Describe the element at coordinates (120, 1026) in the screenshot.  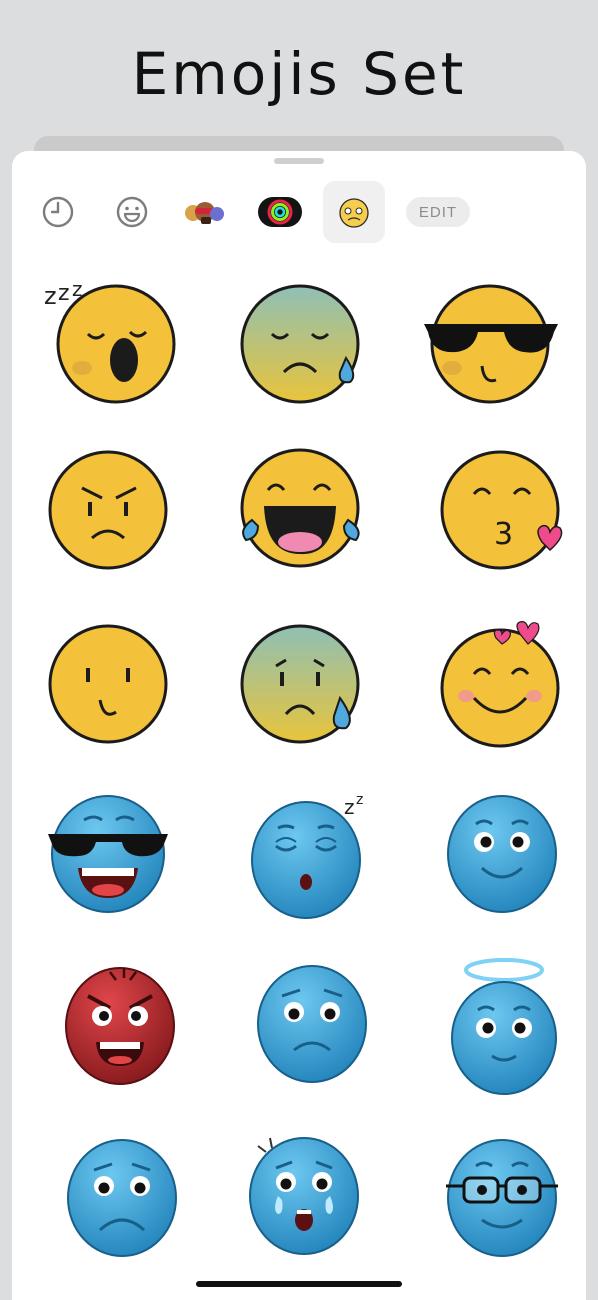
I see `red-angry-face-icon` at that location.